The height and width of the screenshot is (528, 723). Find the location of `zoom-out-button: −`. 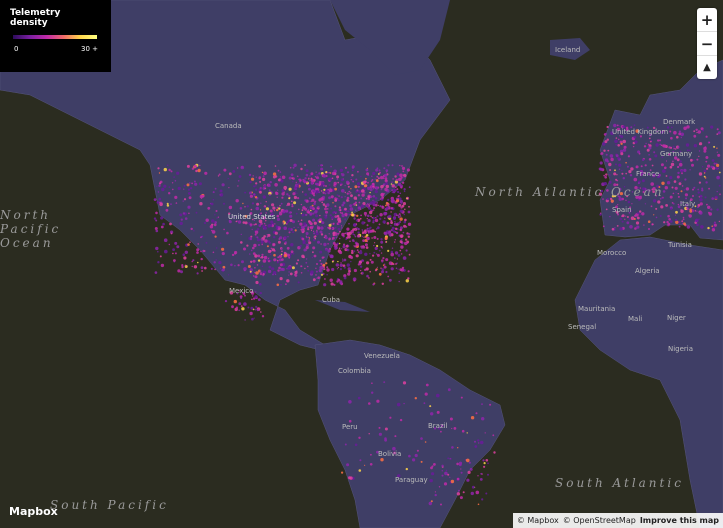

zoom-out-button: − is located at coordinates (707, 44).